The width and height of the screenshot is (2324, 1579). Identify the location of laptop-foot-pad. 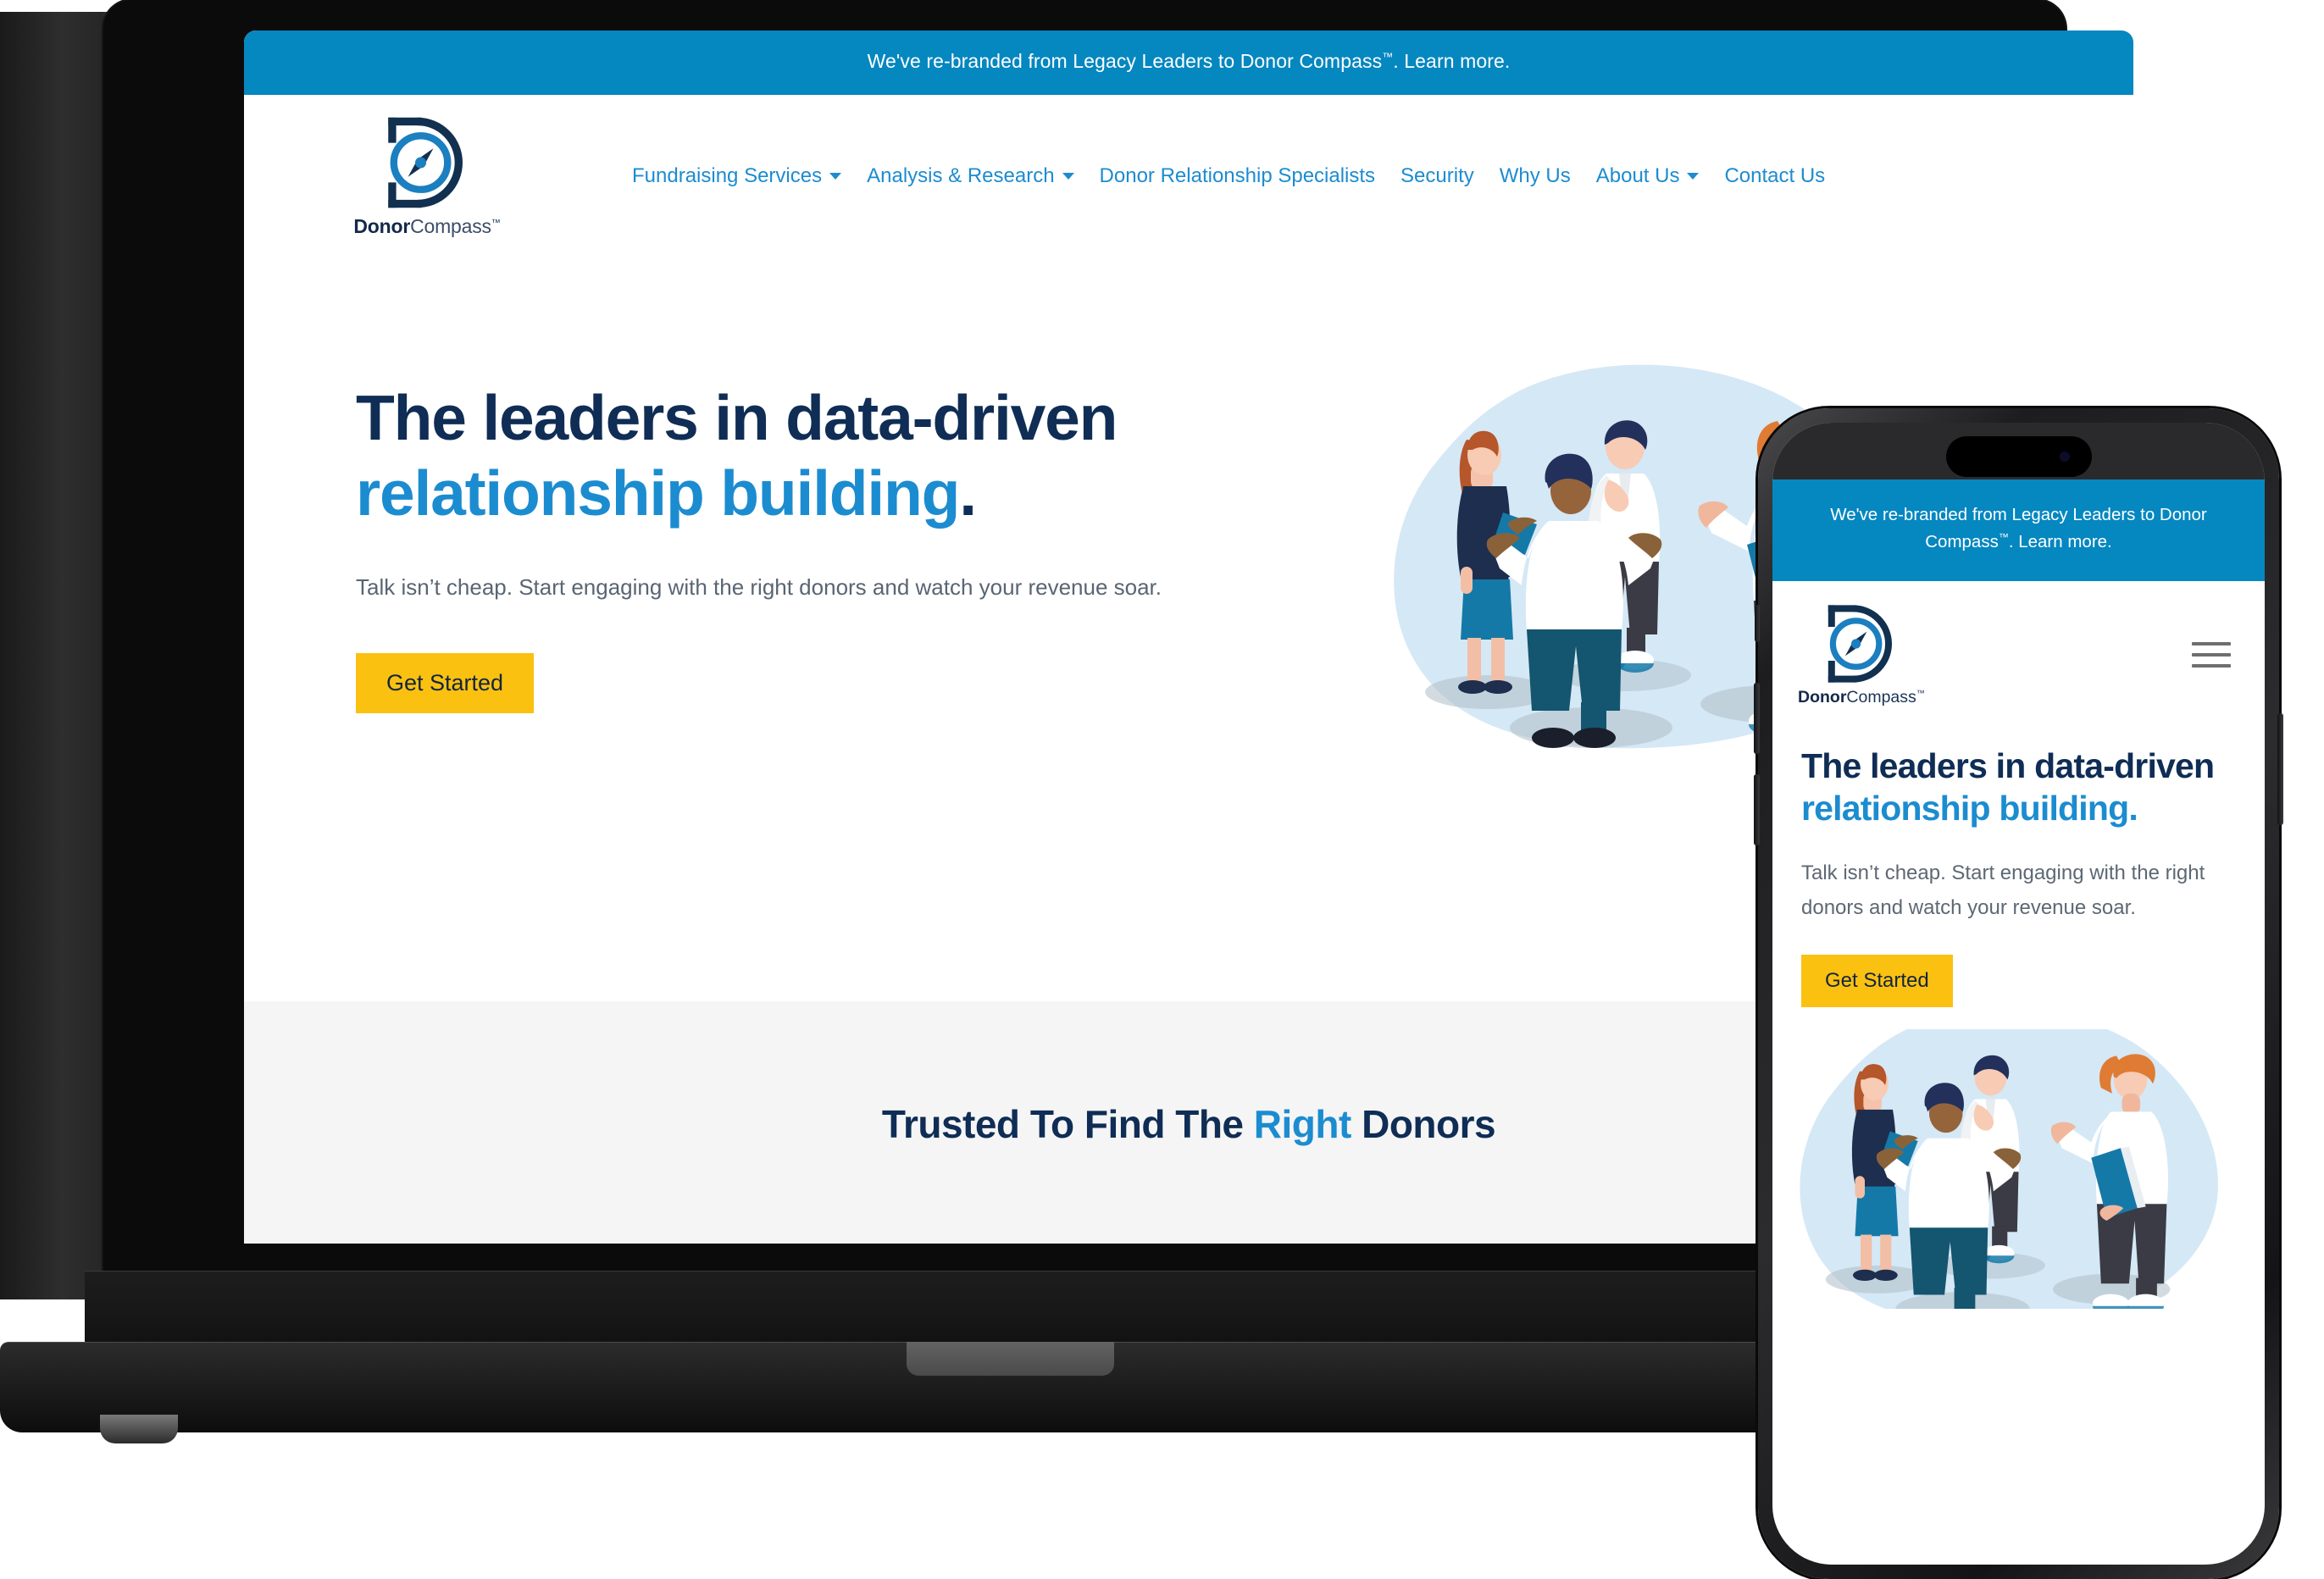
(139, 1429).